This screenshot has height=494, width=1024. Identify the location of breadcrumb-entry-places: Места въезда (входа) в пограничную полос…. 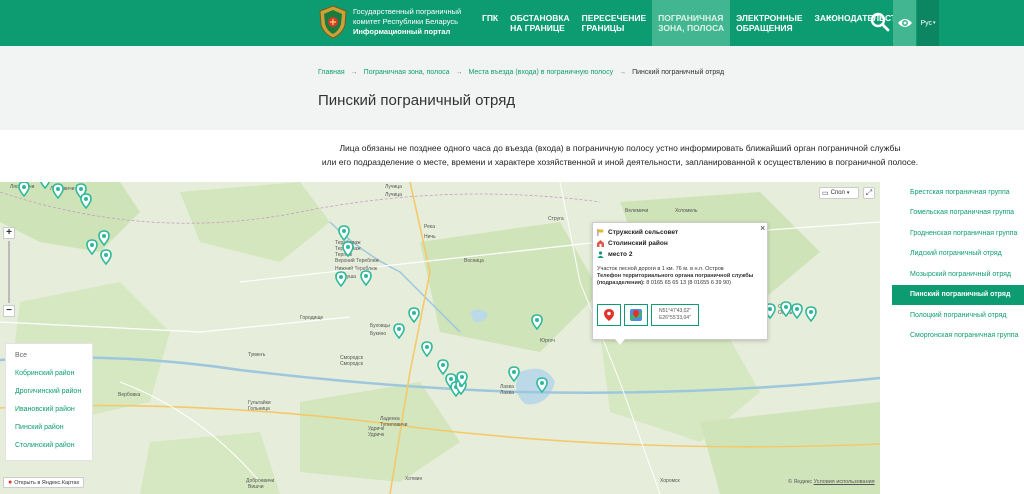
(541, 72).